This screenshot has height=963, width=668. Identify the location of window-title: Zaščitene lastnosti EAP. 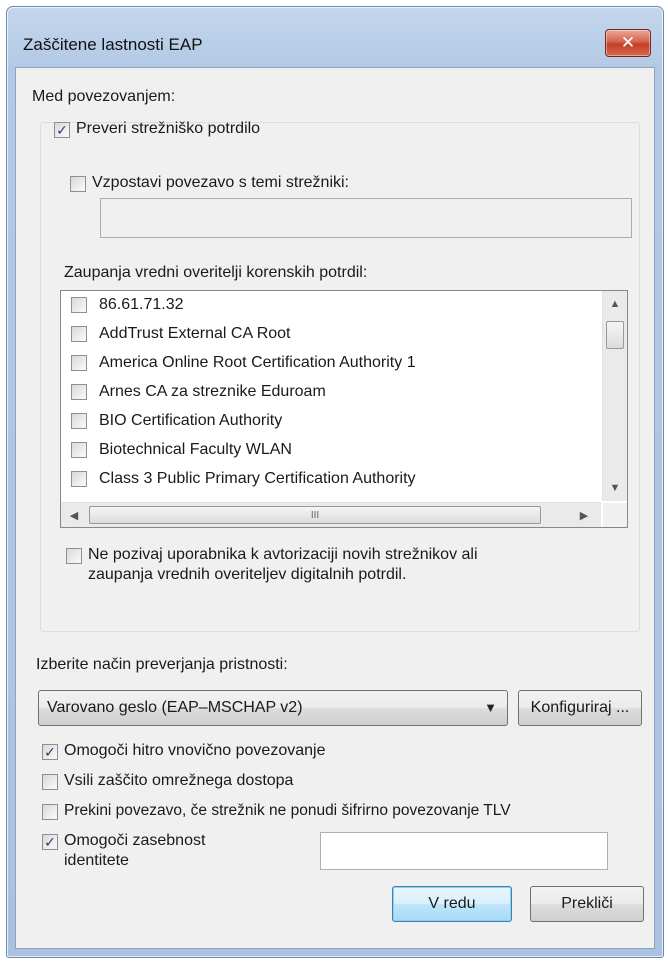
(113, 44).